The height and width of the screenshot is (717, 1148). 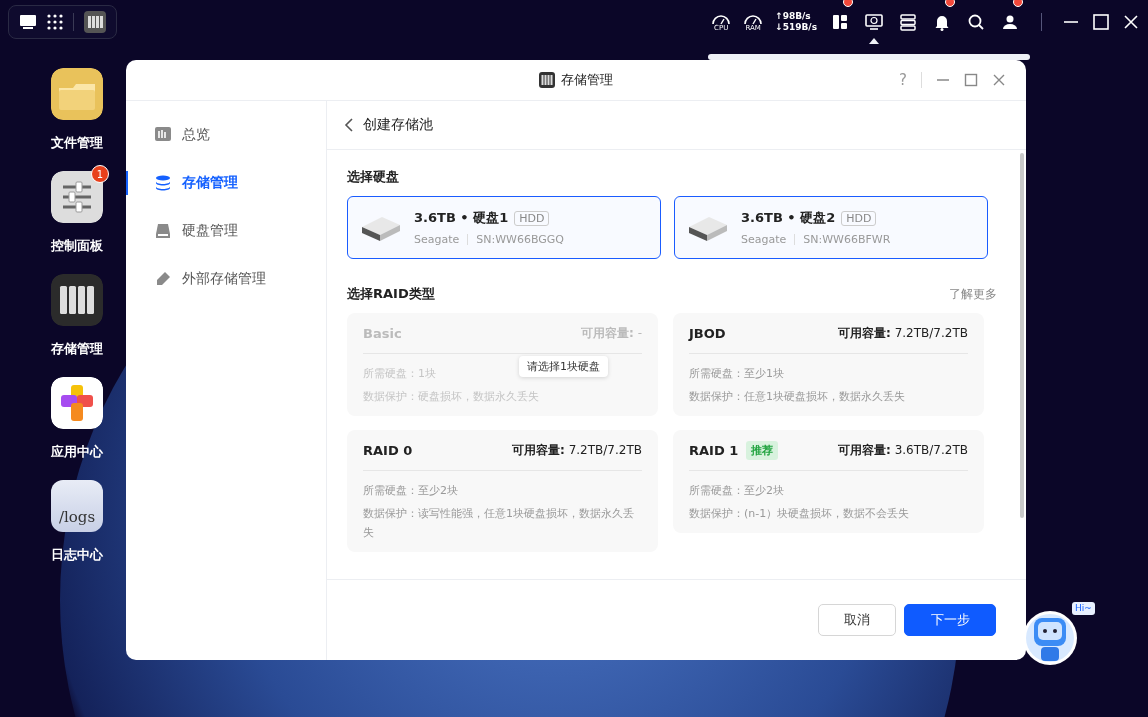 I want to click on raid-option-card: JBOD 可用容量: 7.2TB/7.2TB 所需硬盘：至少1块 数据保护：任意1块硬盘损坏，数据永久丢失, so click(x=828, y=364).